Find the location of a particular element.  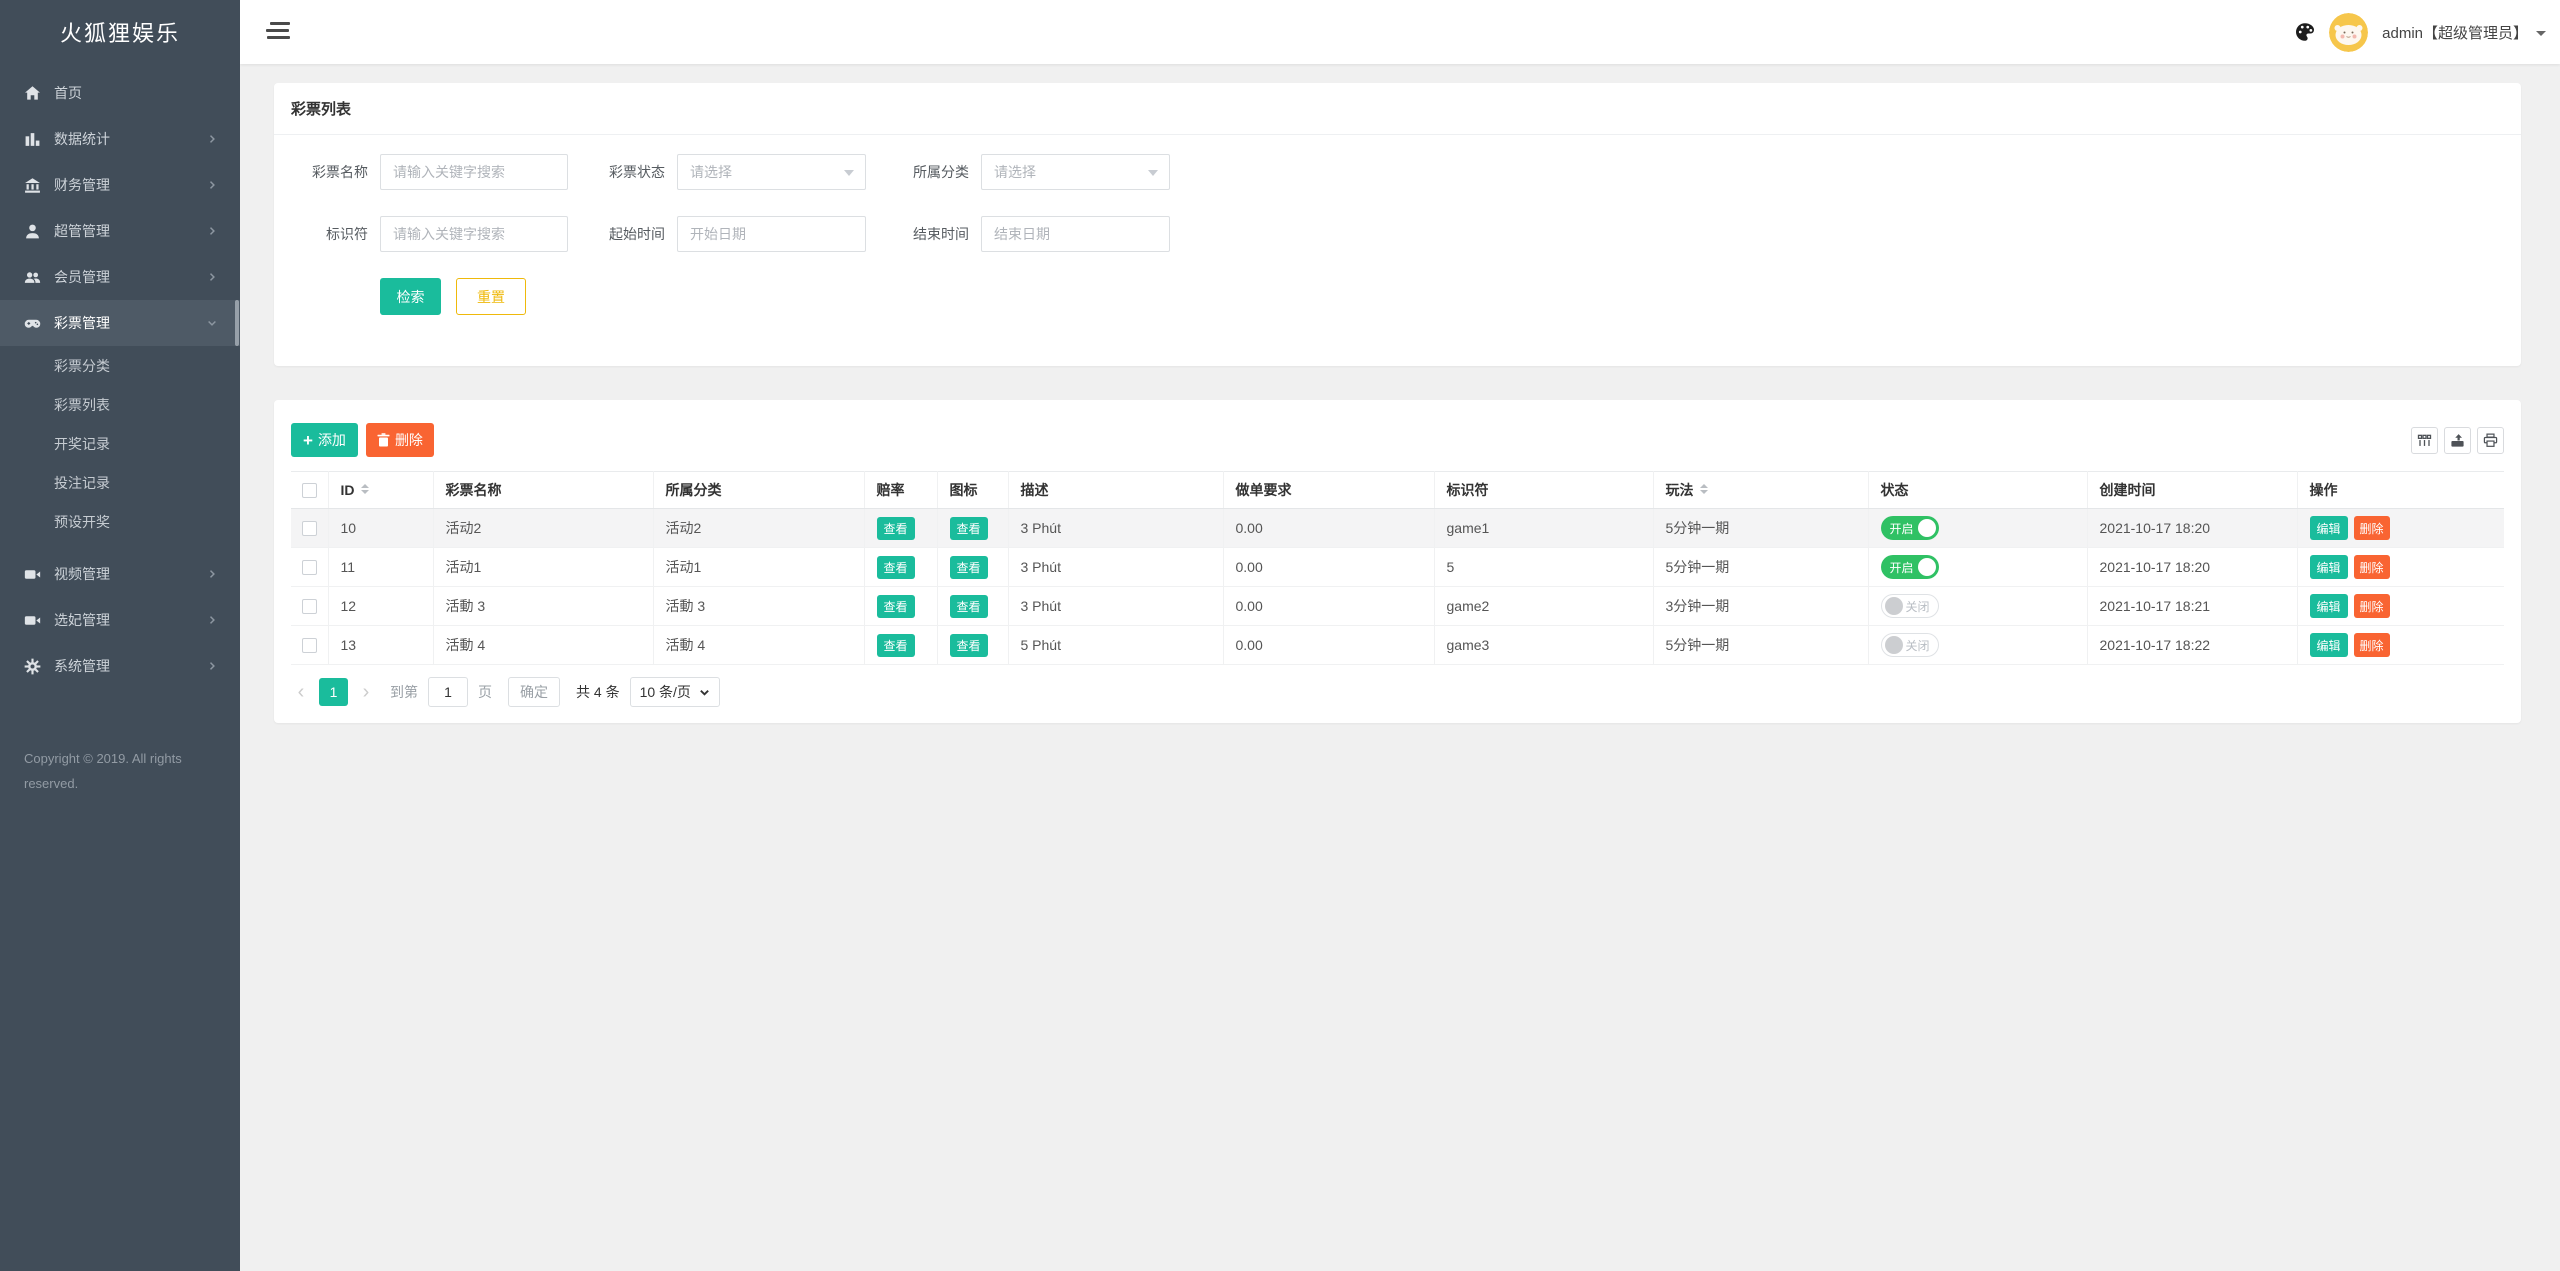

cell-name: 活動 4 is located at coordinates (543, 645).